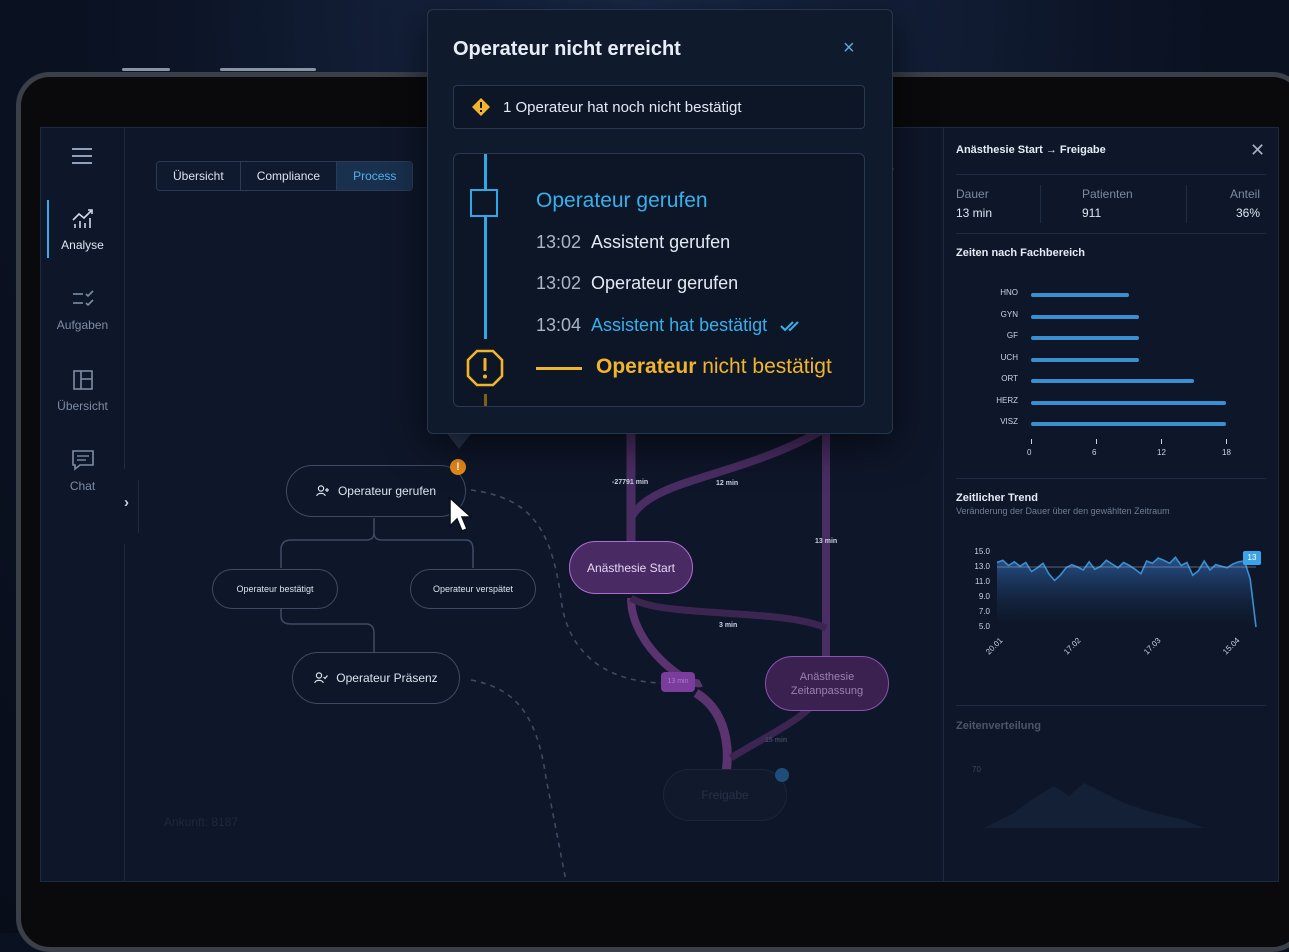 The height and width of the screenshot is (952, 1289). I want to click on timeline-event: 13:04 Assistent hat bestätigt, so click(670, 325).